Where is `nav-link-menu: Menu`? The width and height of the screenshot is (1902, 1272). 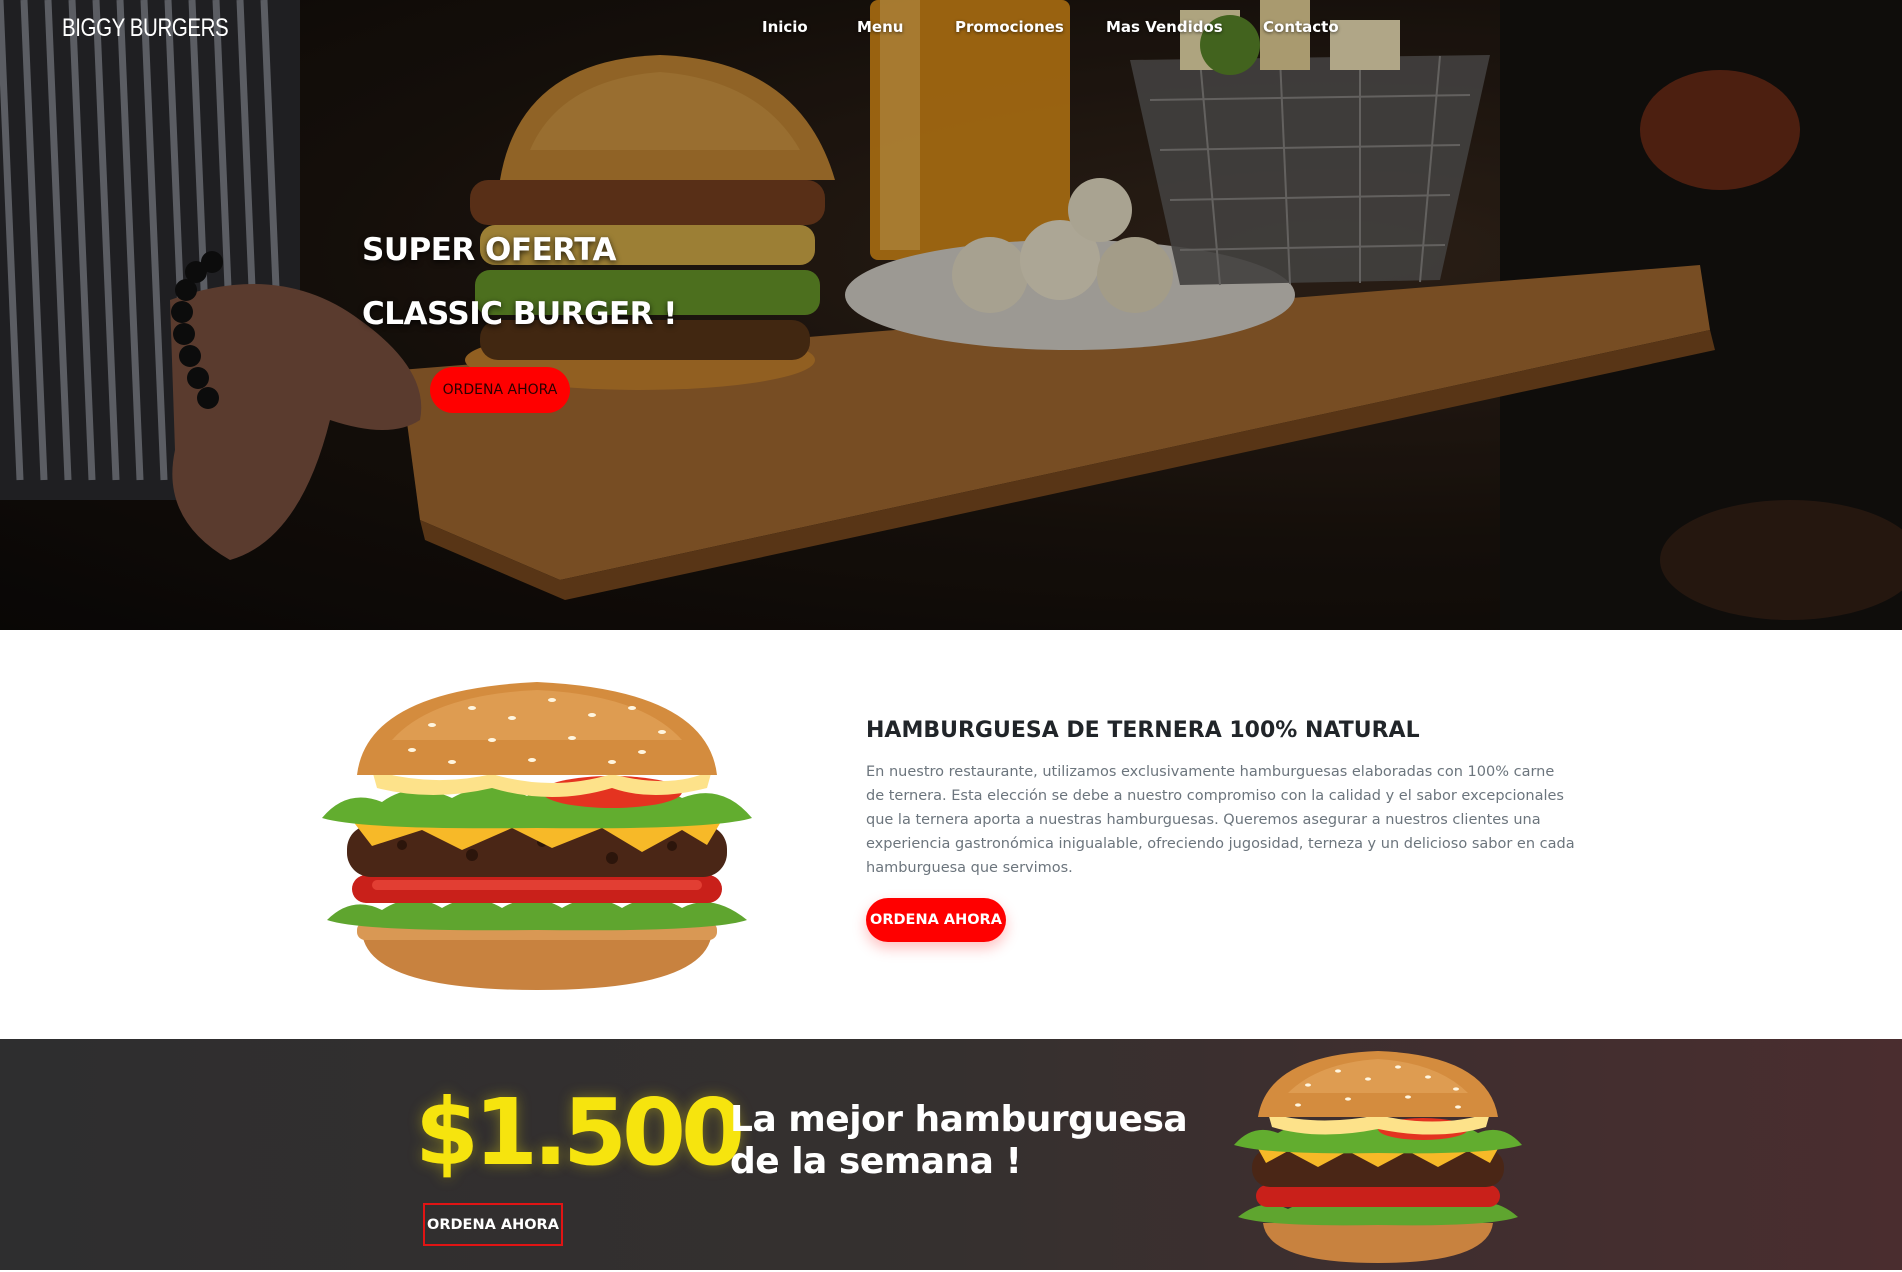 nav-link-menu: Menu is located at coordinates (880, 27).